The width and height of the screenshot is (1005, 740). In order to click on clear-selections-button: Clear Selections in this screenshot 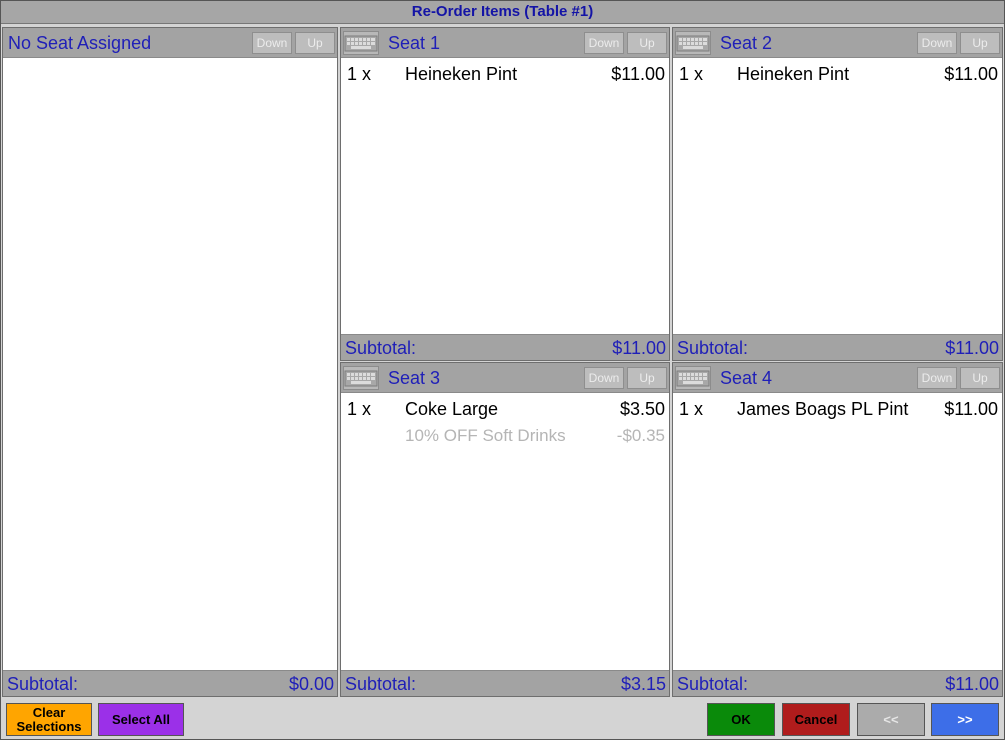, I will do `click(49, 719)`.